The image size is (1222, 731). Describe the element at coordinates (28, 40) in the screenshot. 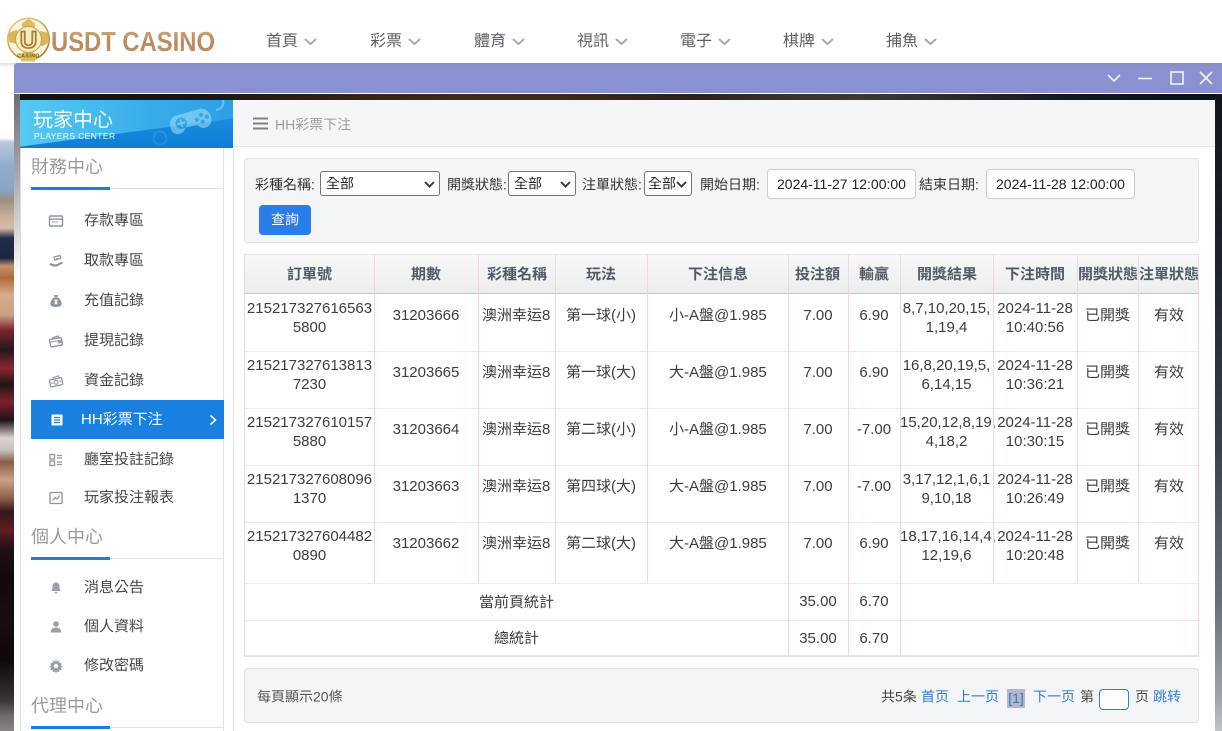

I see `svg-text: U` at that location.